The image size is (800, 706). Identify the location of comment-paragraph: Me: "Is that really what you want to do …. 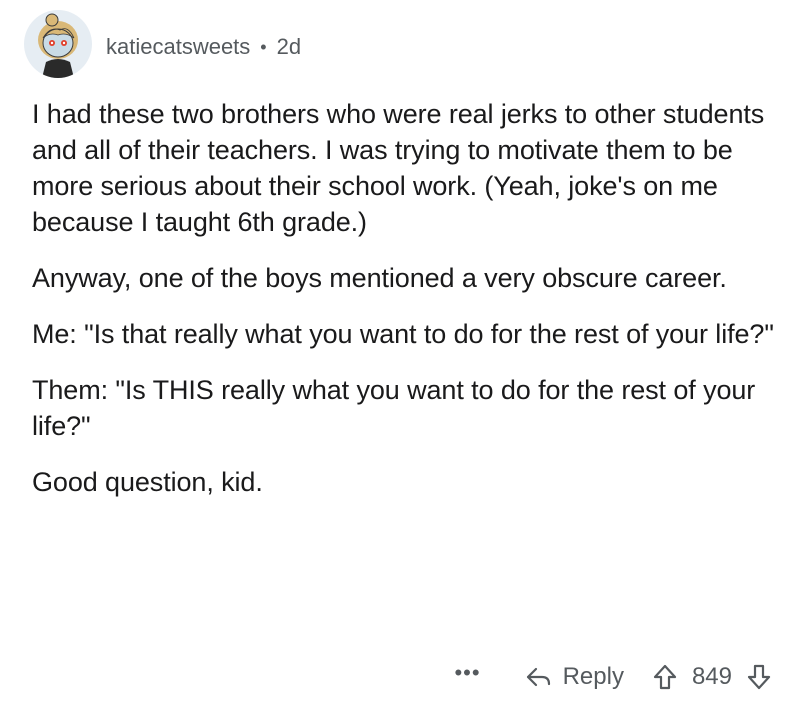
(403, 334).